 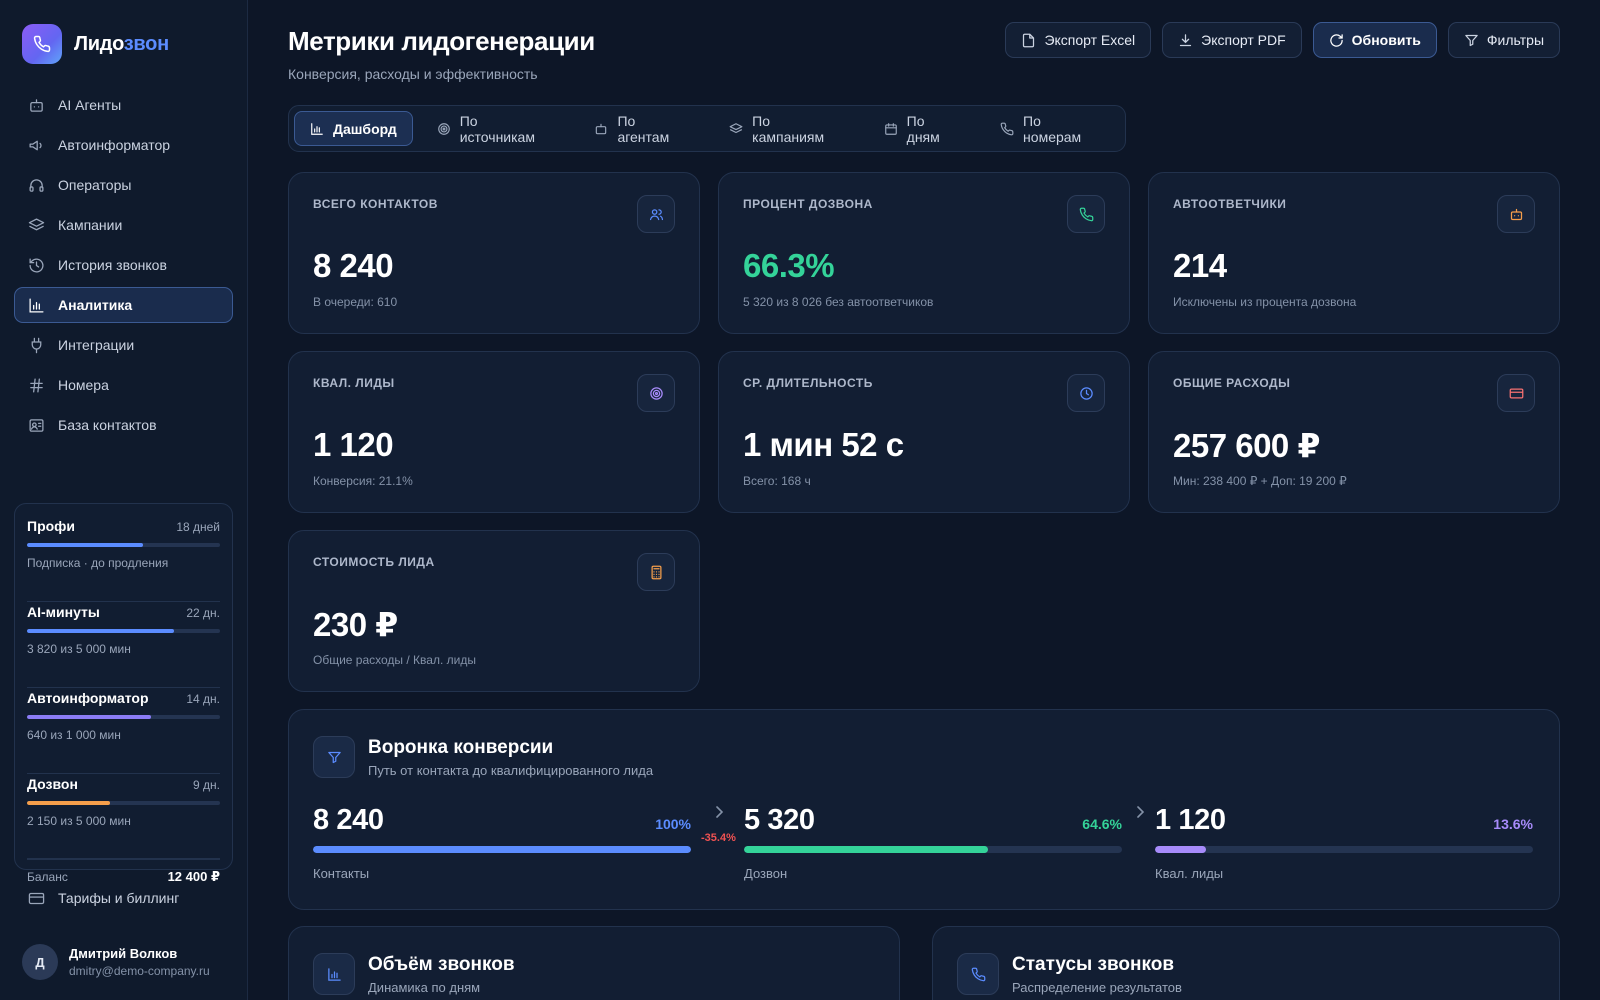 I want to click on stage-value: 8 240, so click(x=348, y=820).